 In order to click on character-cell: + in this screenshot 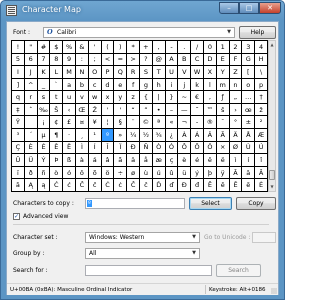, I will do `click(146, 47)`.